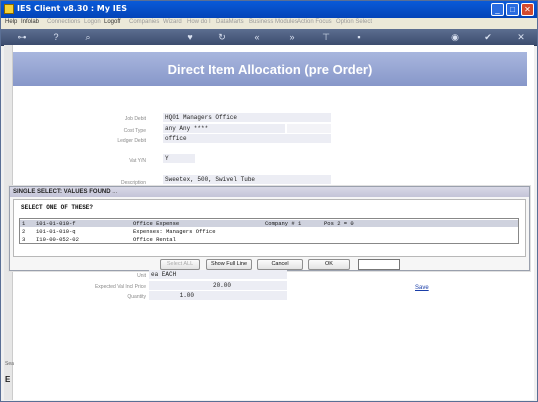  Describe the element at coordinates (92, 22) in the screenshot. I see `menu-logon: Logon` at that location.